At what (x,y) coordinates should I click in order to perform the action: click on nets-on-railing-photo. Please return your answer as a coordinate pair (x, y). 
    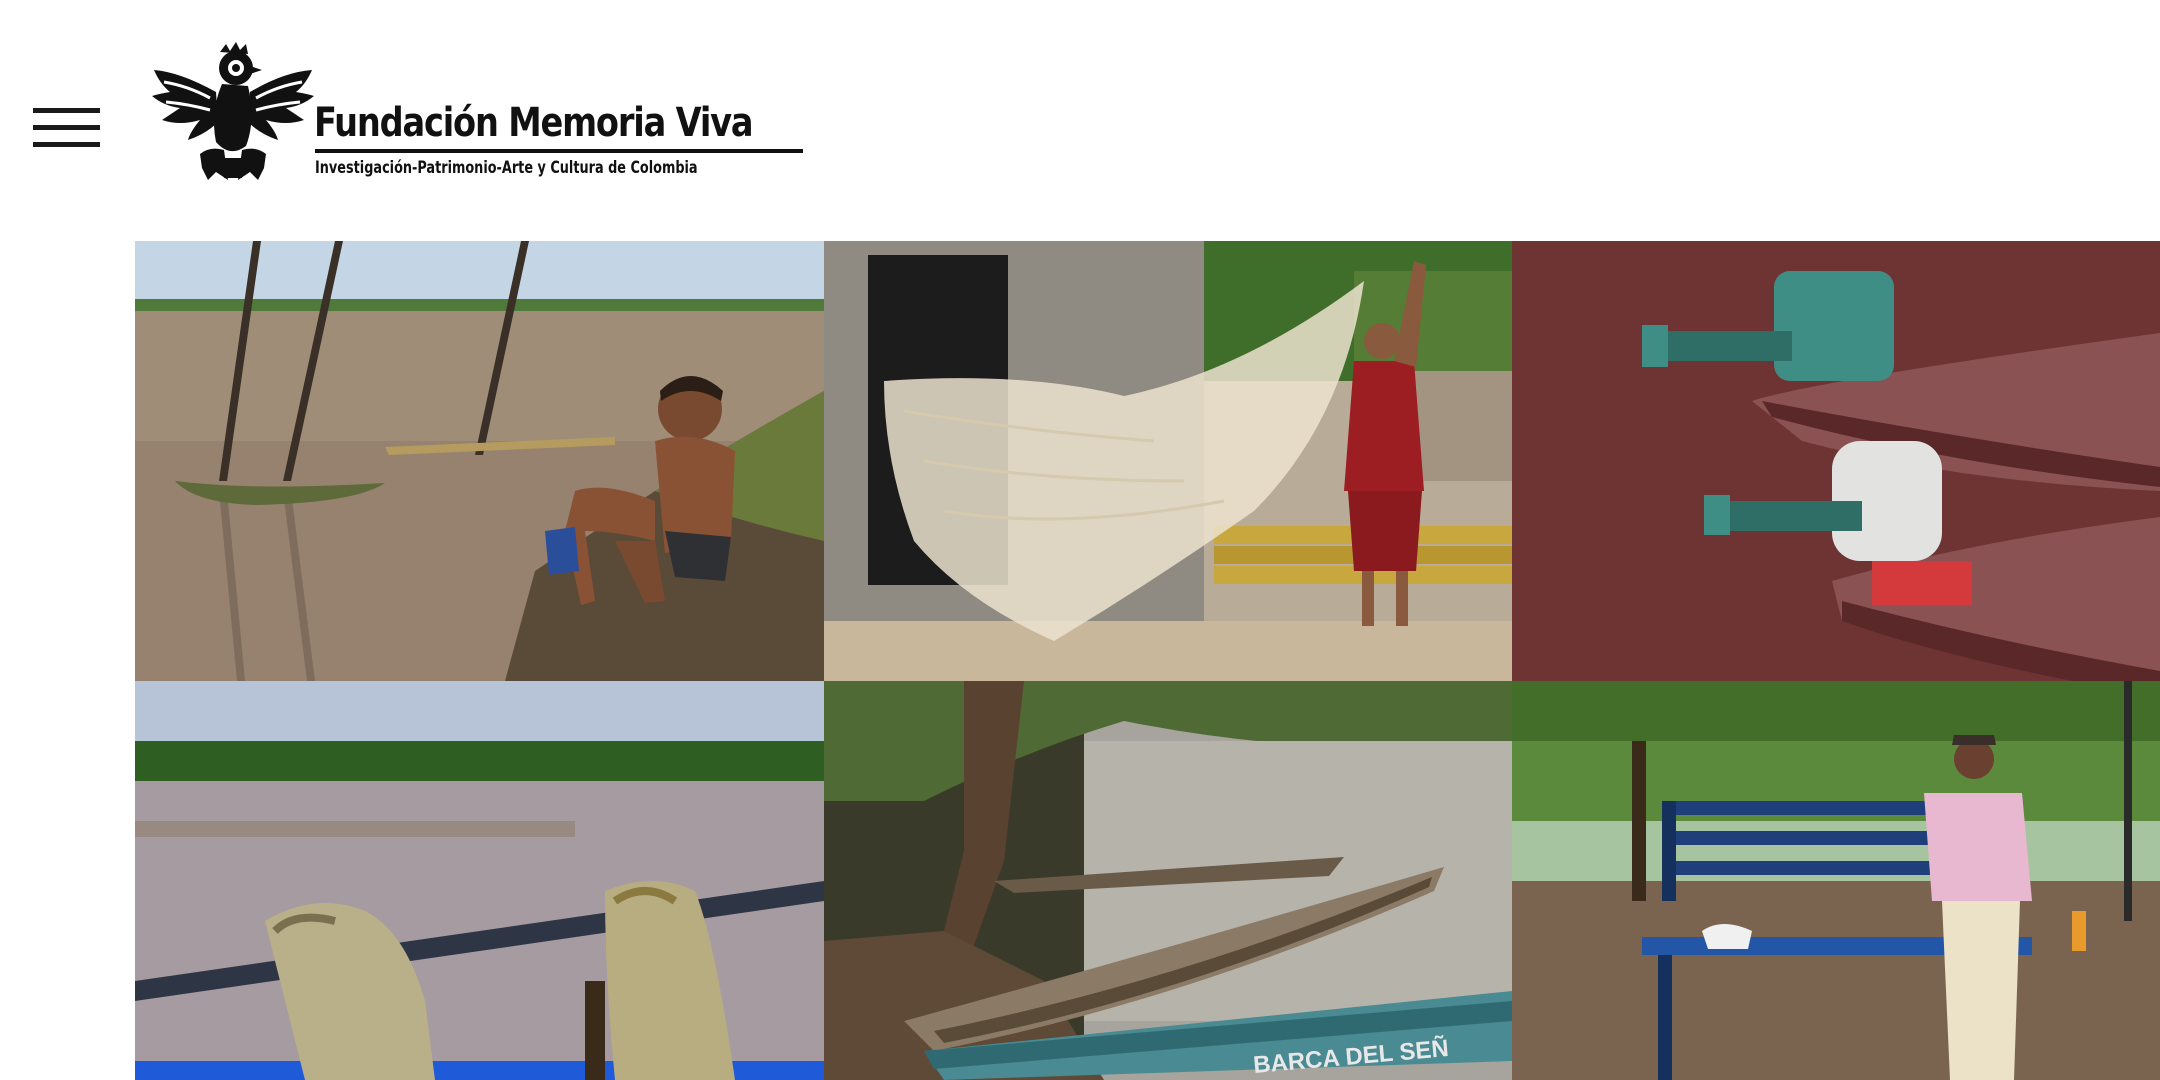
    Looking at the image, I should click on (479, 880).